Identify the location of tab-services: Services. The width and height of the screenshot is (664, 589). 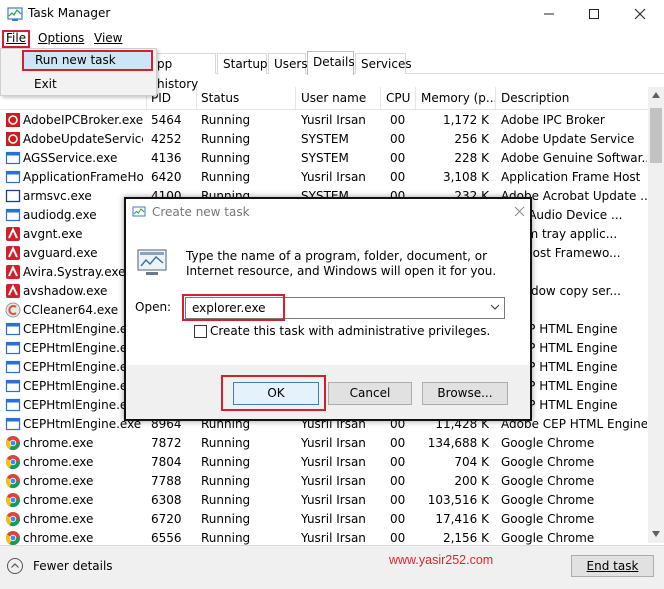
(383, 63).